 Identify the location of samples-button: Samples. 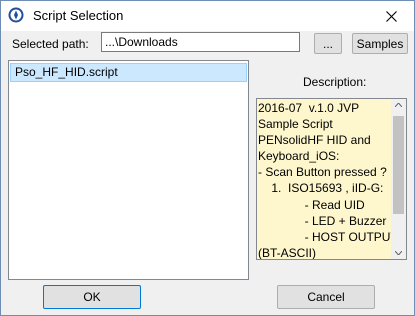
(380, 43).